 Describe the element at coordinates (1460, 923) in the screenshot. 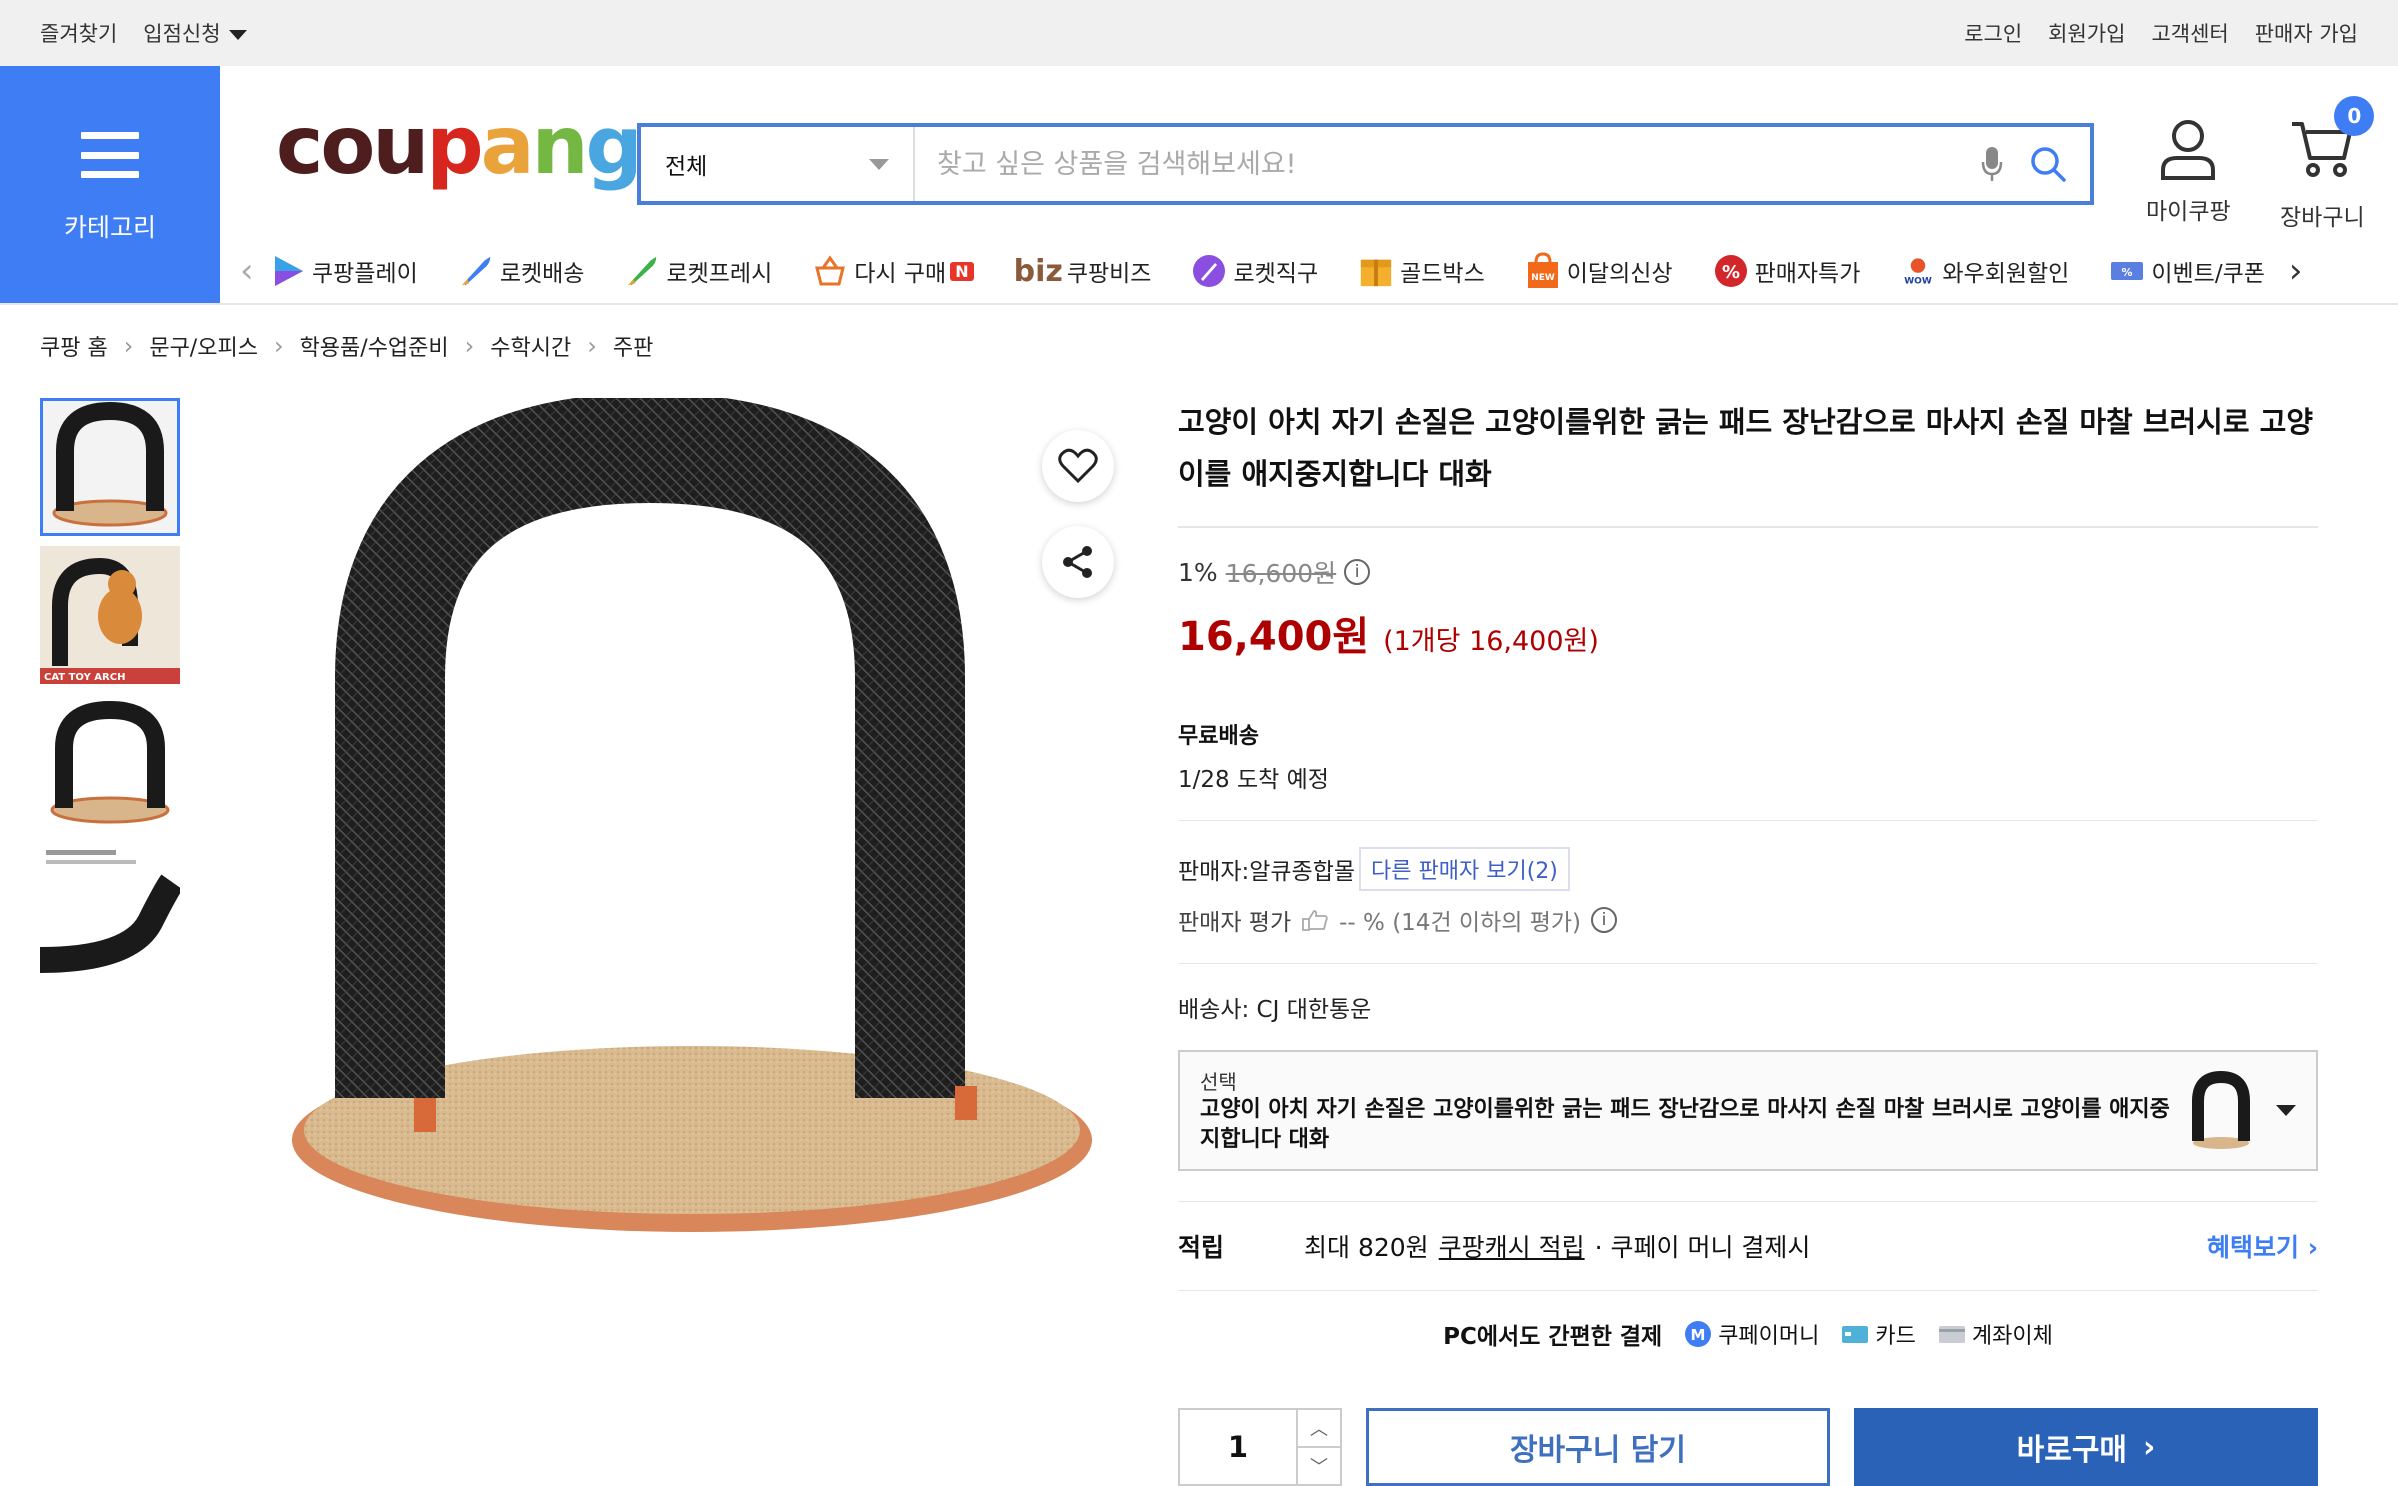

I see `seller-rating-value: -- % (14건 이하의 평가)` at that location.